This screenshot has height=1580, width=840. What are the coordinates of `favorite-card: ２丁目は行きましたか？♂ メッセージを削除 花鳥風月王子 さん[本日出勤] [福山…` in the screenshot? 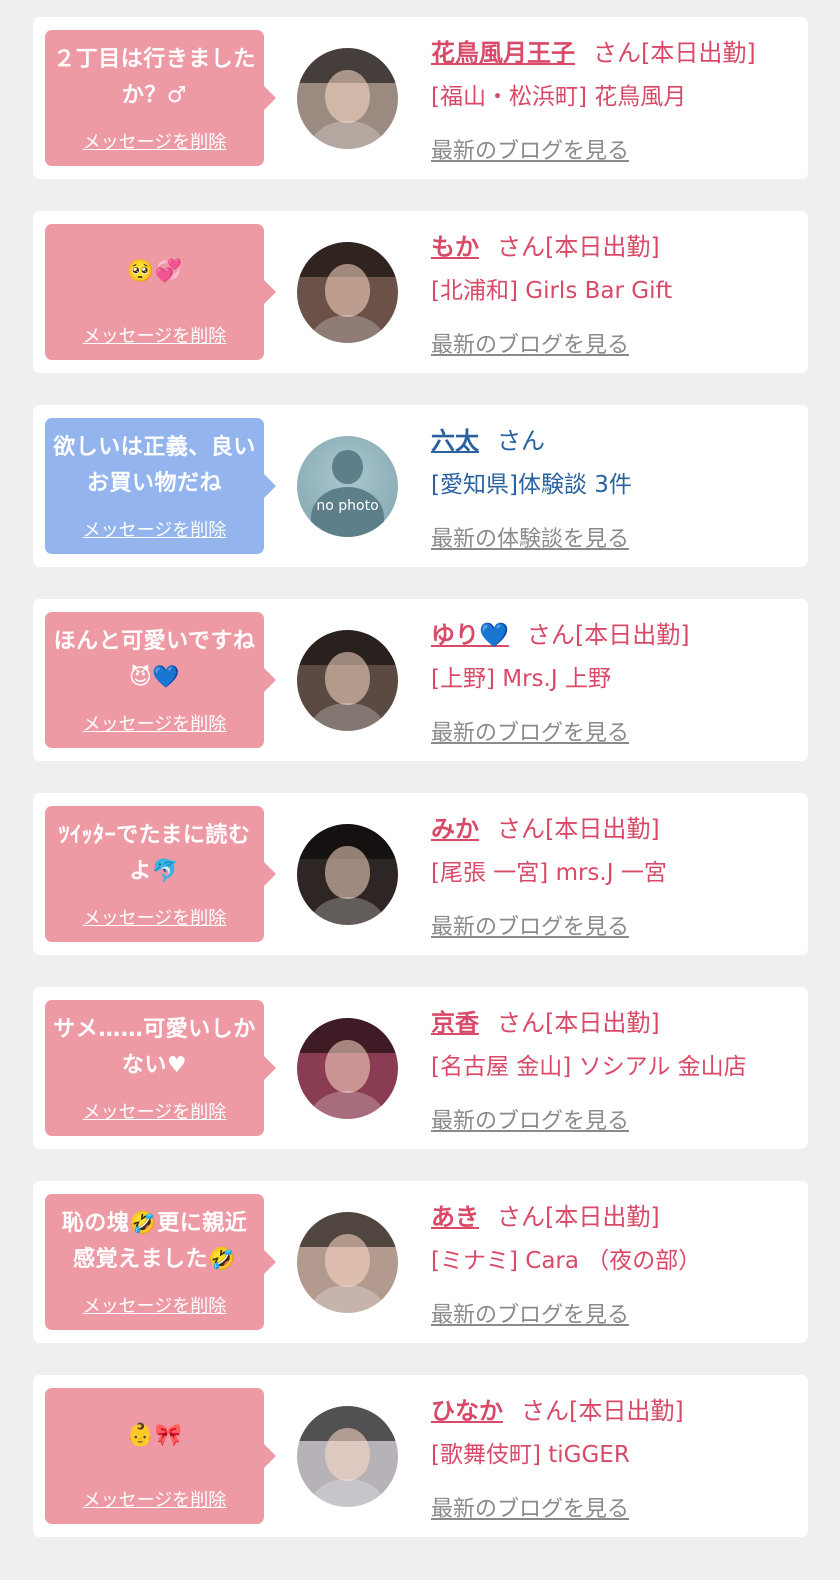 It's located at (420, 98).